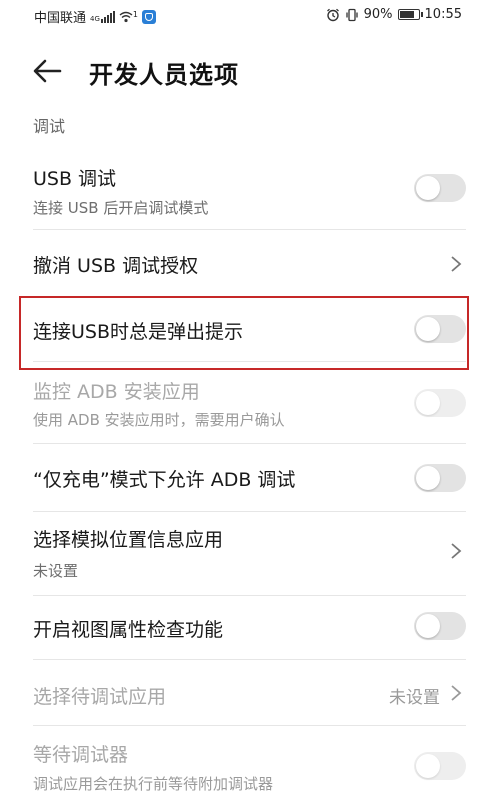  Describe the element at coordinates (240, 693) in the screenshot. I see `row-select-debug-app: 选择待调试应用 未设置` at that location.